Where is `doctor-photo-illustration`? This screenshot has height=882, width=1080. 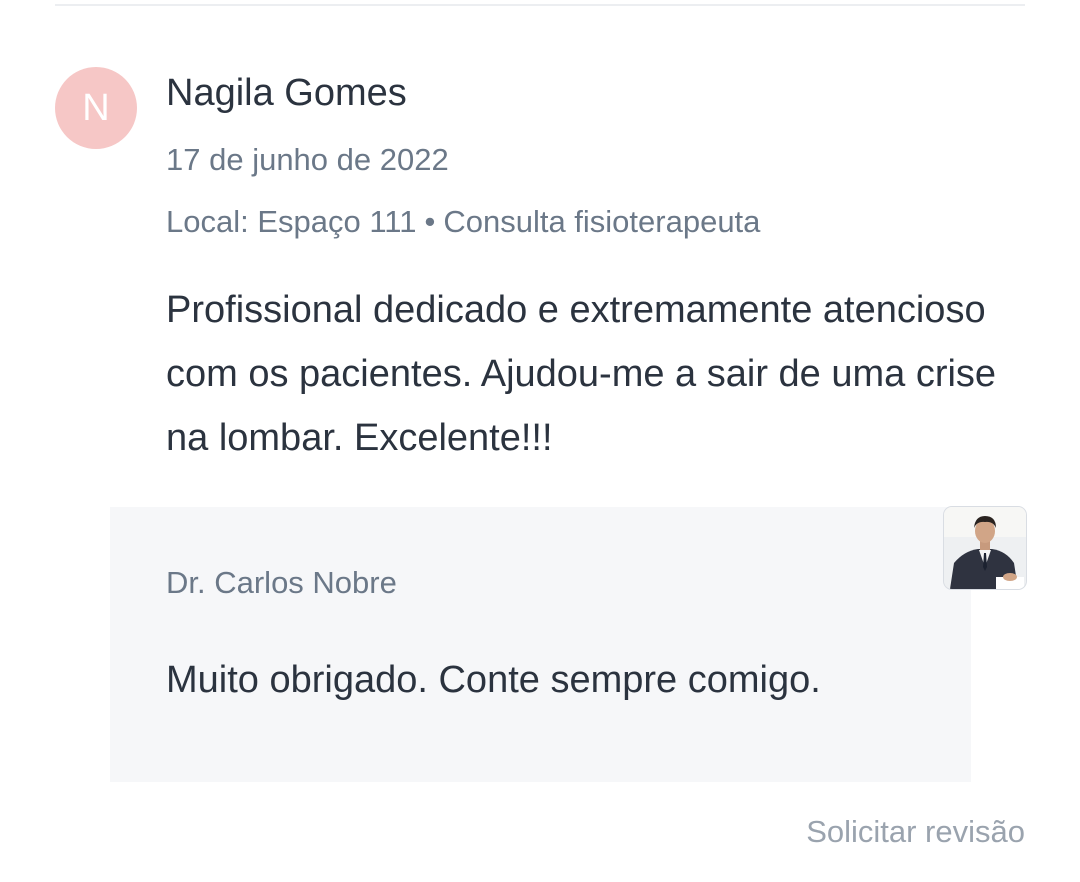
doctor-photo-illustration is located at coordinates (985, 548).